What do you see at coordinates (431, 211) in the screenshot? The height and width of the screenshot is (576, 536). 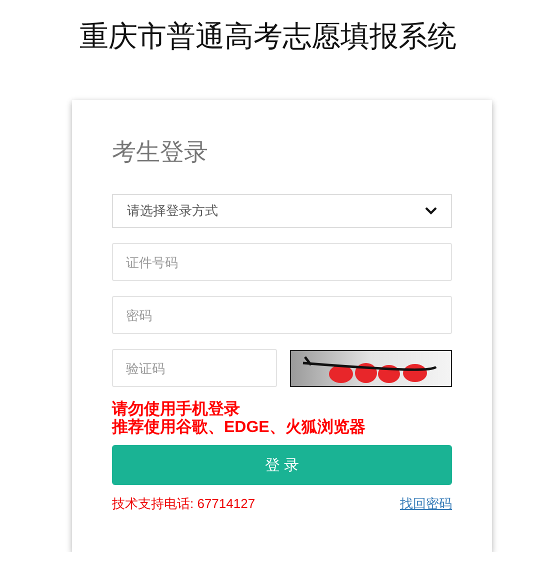 I see `chevron-icon` at bounding box center [431, 211].